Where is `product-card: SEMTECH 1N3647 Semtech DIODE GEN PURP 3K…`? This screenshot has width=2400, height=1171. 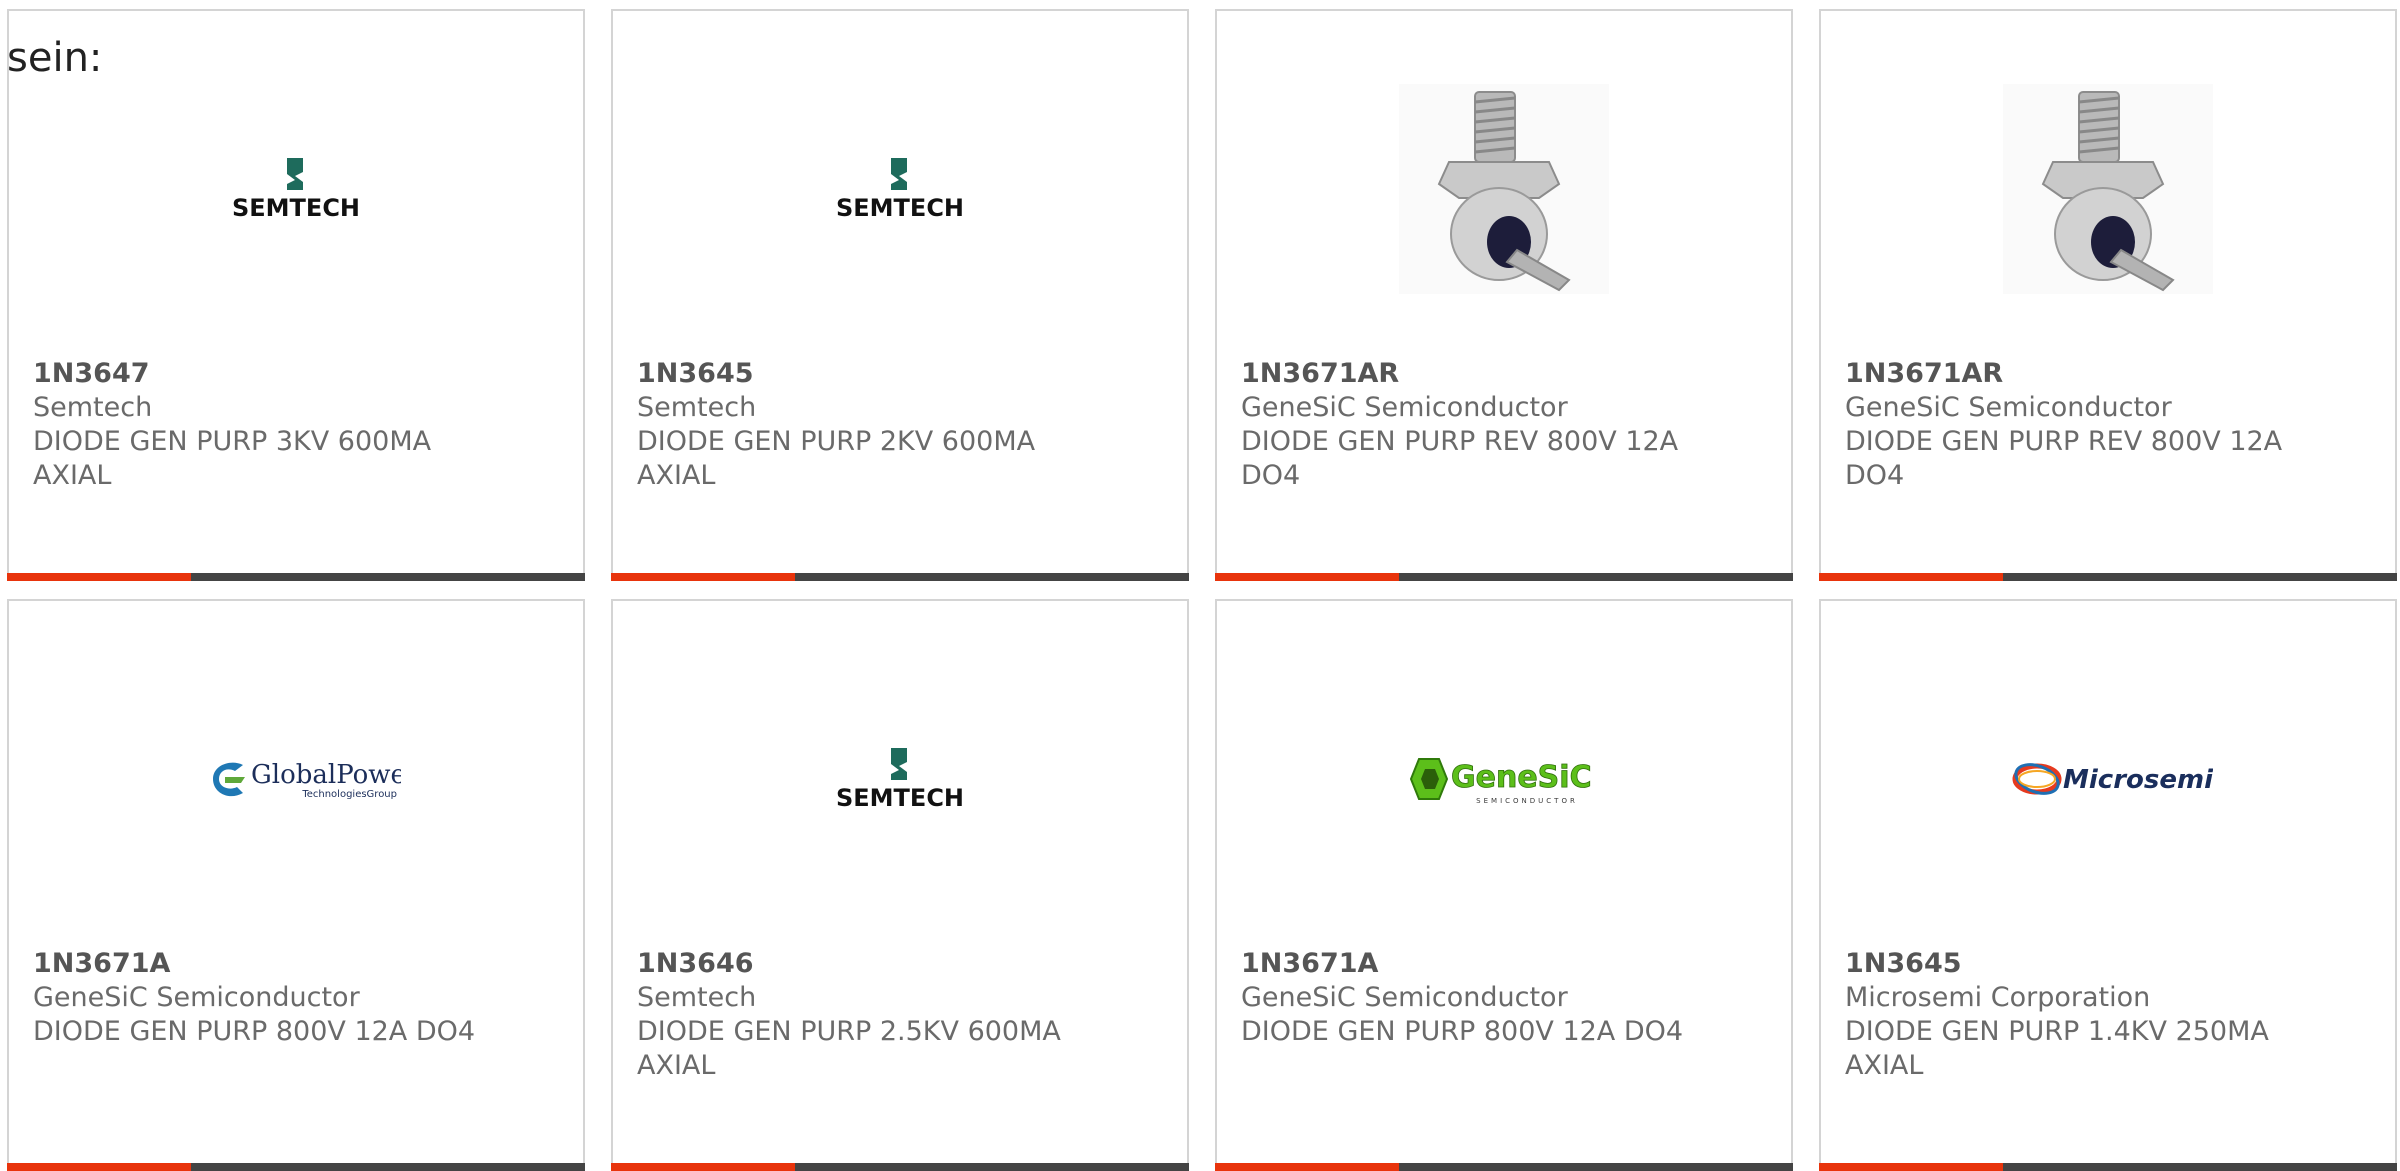 product-card: SEMTECH 1N3647 Semtech DIODE GEN PURP 3K… is located at coordinates (296, 295).